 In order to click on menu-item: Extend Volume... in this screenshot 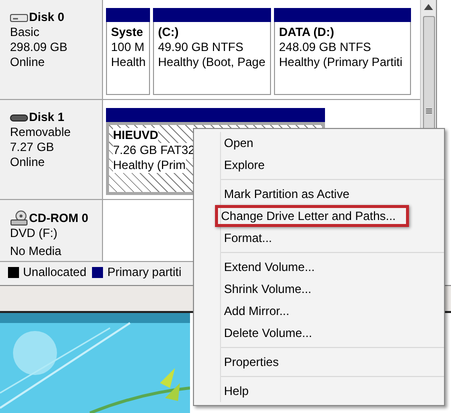, I will do `click(271, 267)`.